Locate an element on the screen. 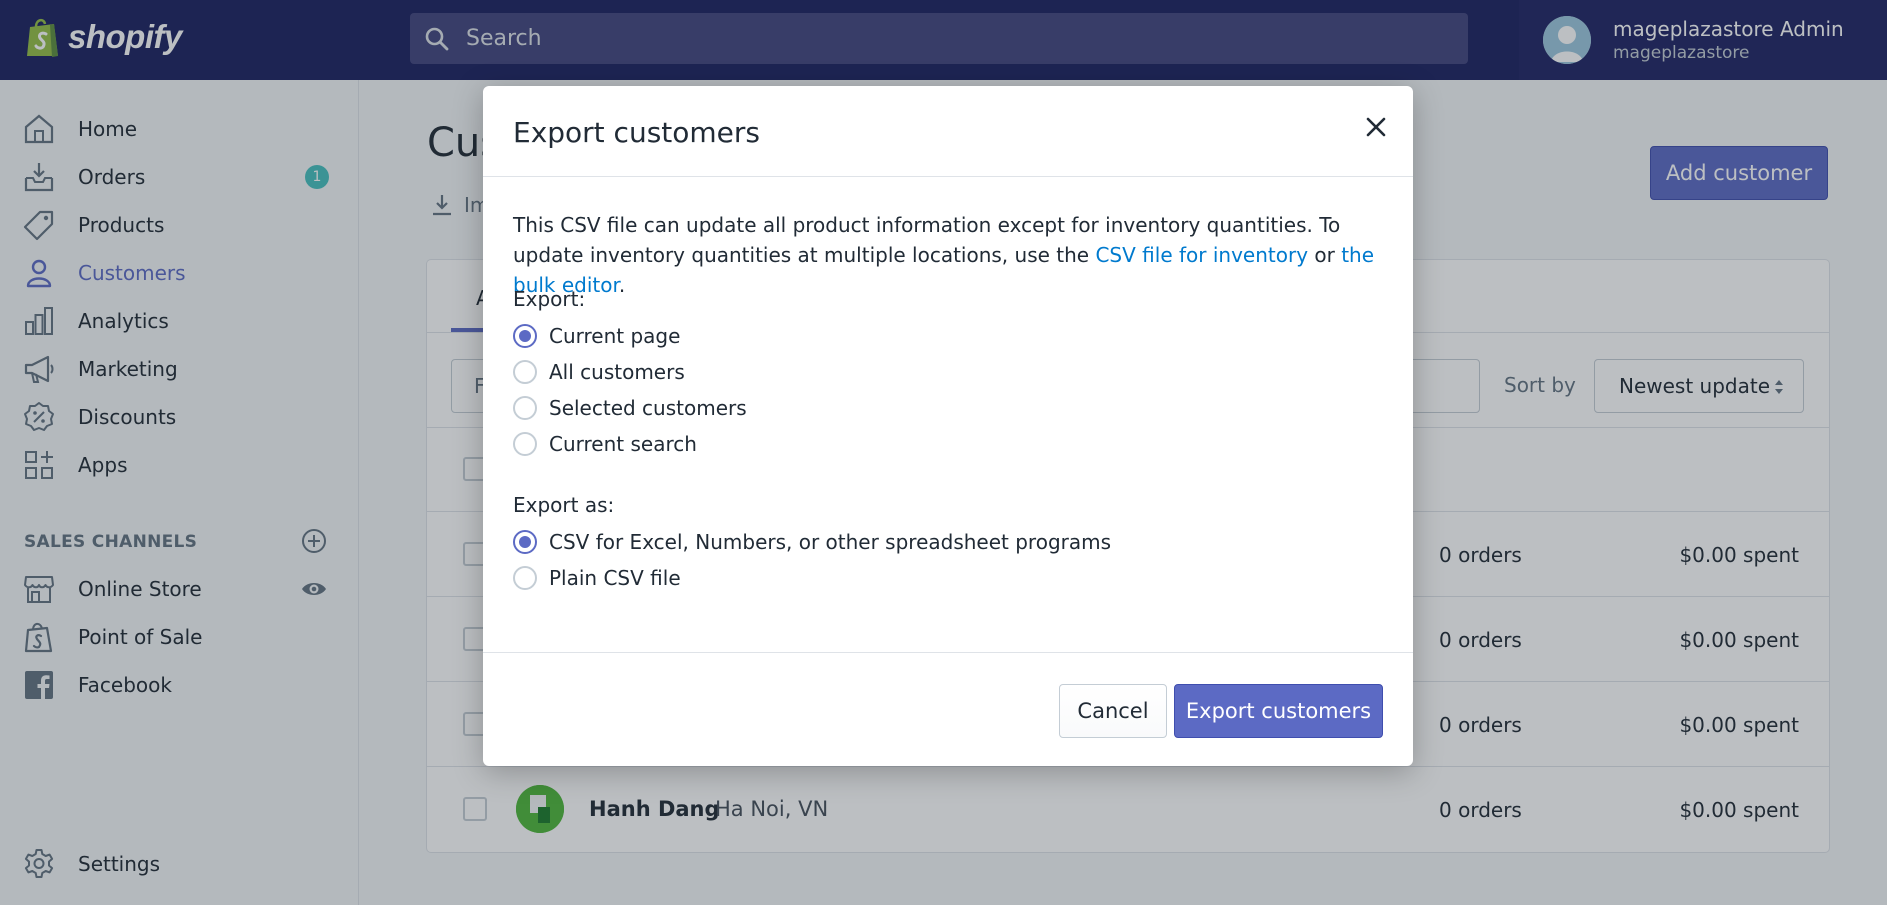 This screenshot has width=1887, height=905. format-option-plain-csv: Plain CSV file is located at coordinates (597, 578).